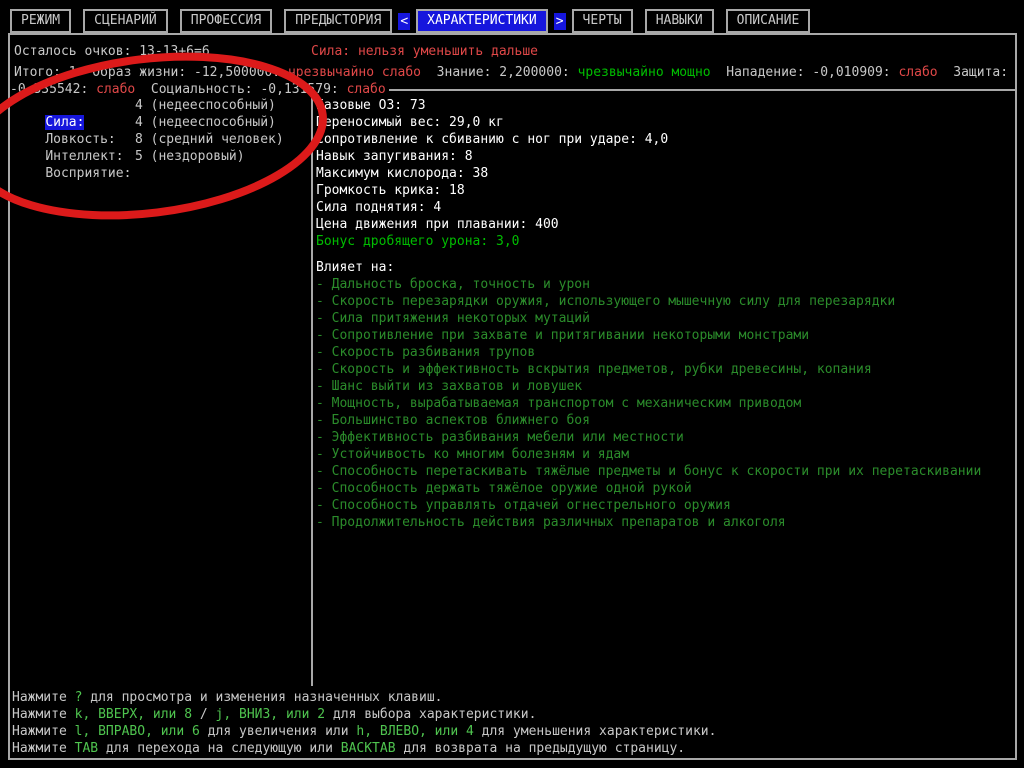  What do you see at coordinates (217, 139) in the screenshot?
I see `stat-desc: (средний человек)` at bounding box center [217, 139].